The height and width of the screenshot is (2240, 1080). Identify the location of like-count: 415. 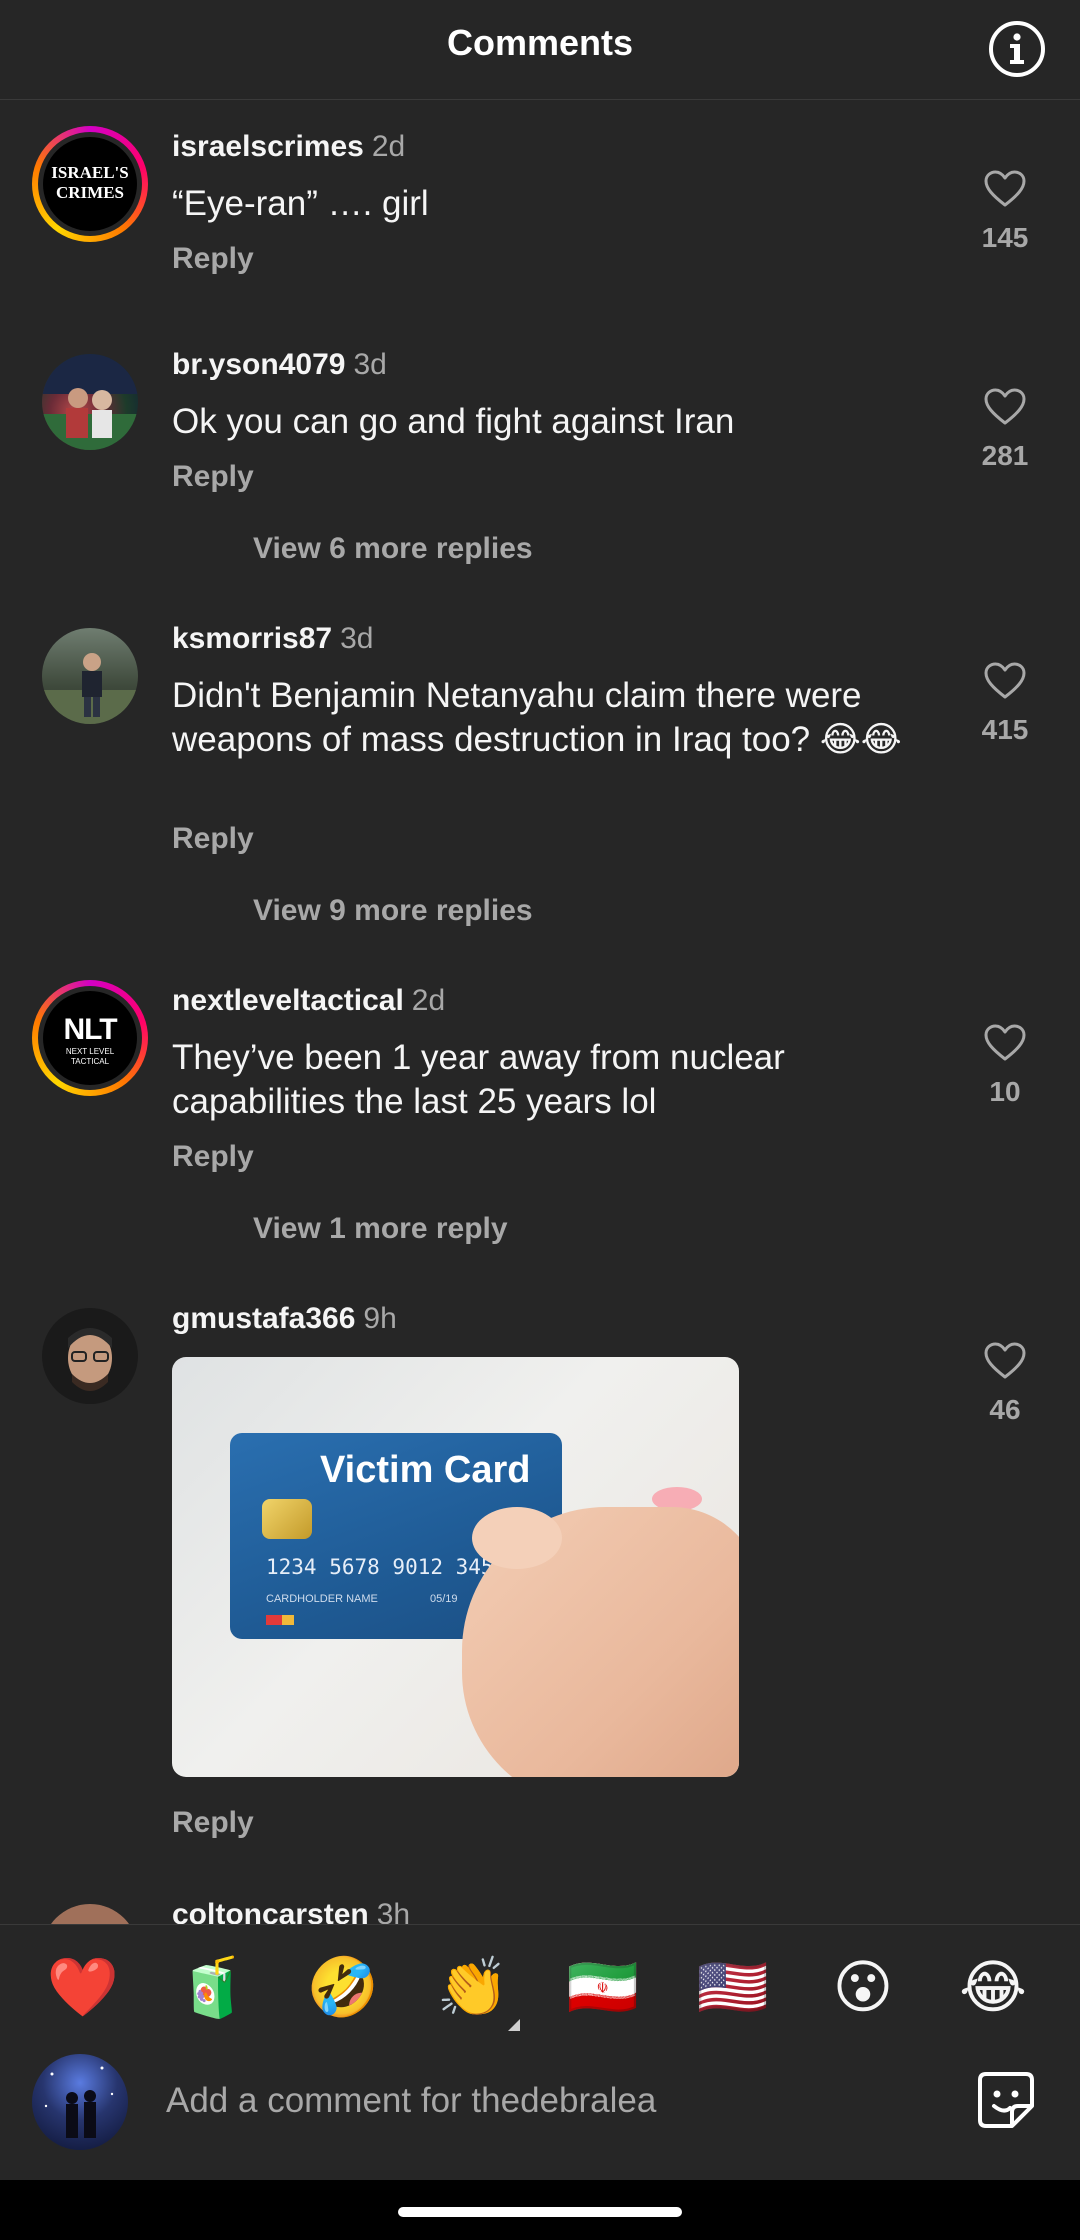
(1005, 729).